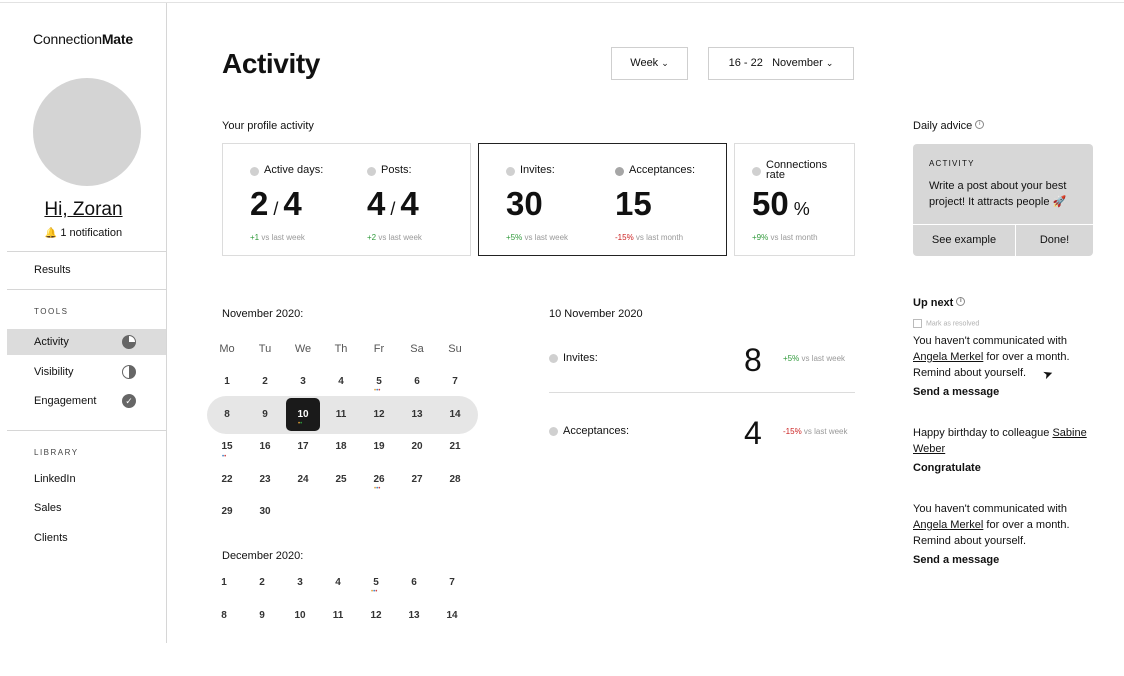  I want to click on up-next-heading: Up next i, so click(939, 303).